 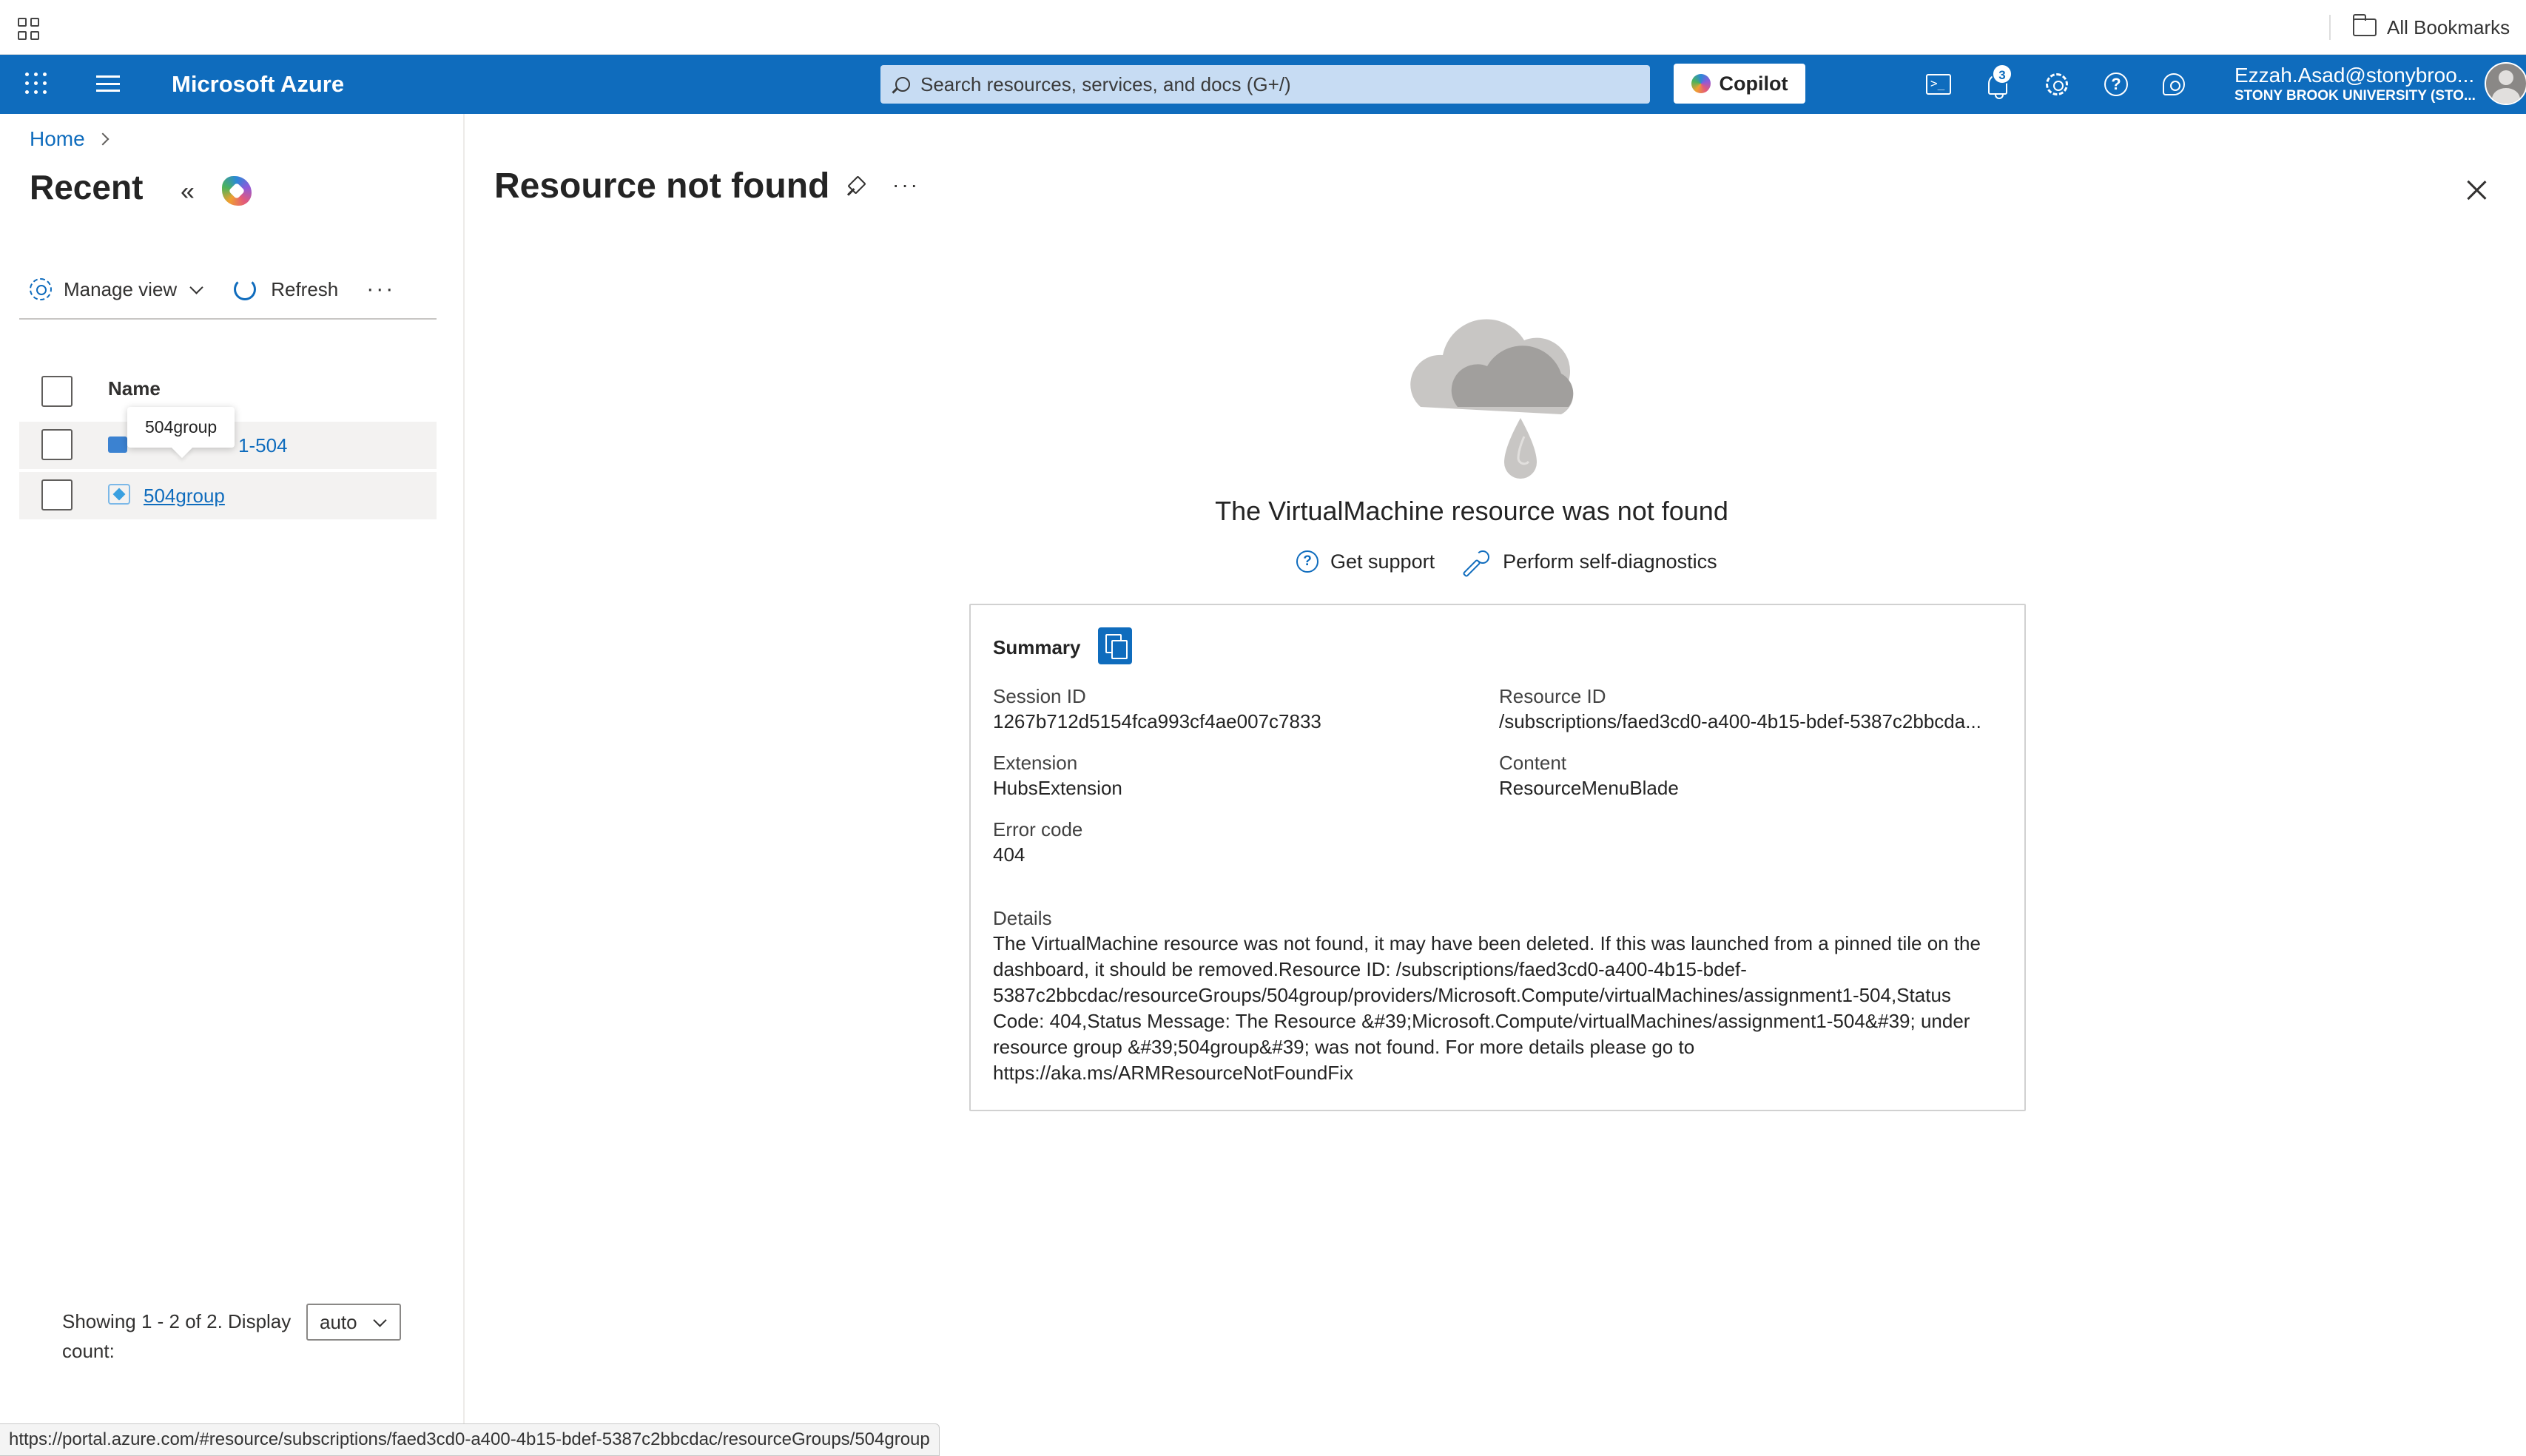 I want to click on terminal-icon: >_, so click(x=1938, y=85).